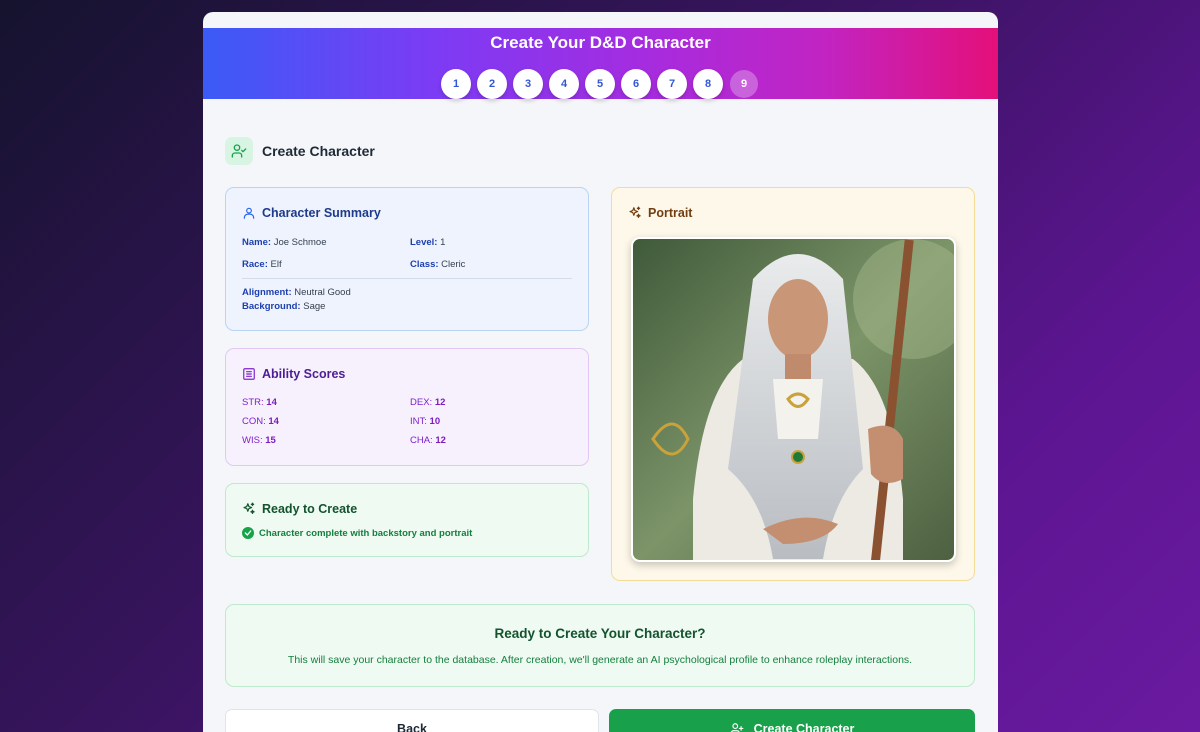  What do you see at coordinates (259, 440) in the screenshot?
I see `ability-wis: WIS: 15` at bounding box center [259, 440].